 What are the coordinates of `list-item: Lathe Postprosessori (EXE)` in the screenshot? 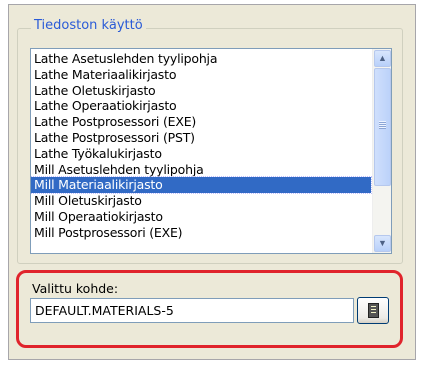 It's located at (201, 122).